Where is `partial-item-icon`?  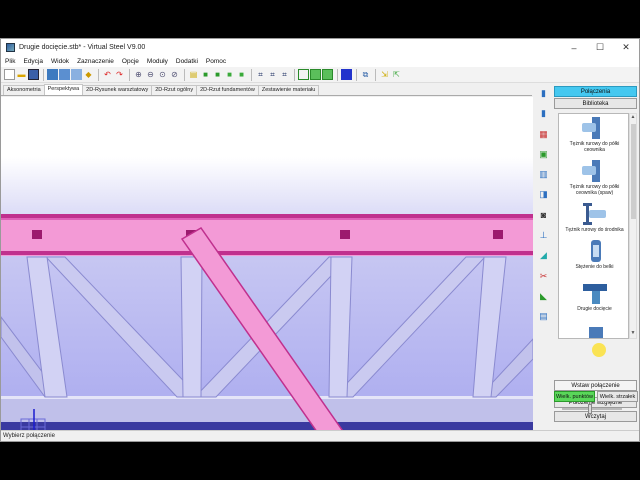
partial-item-icon is located at coordinates (595, 331).